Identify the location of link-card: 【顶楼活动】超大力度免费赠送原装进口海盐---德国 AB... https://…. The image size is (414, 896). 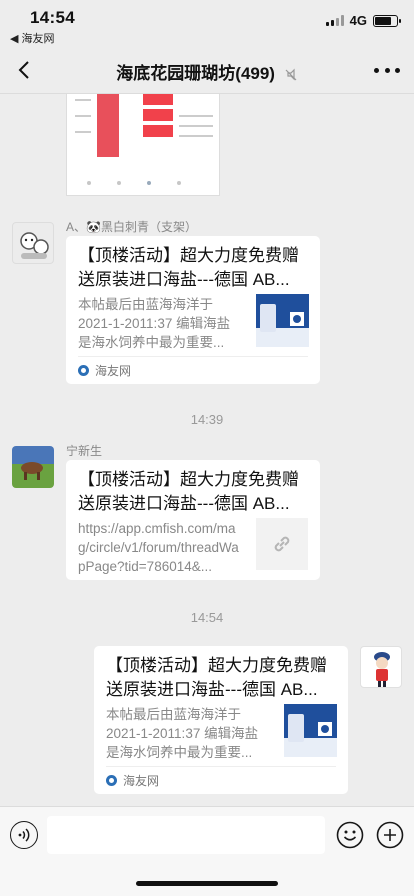
(193, 520).